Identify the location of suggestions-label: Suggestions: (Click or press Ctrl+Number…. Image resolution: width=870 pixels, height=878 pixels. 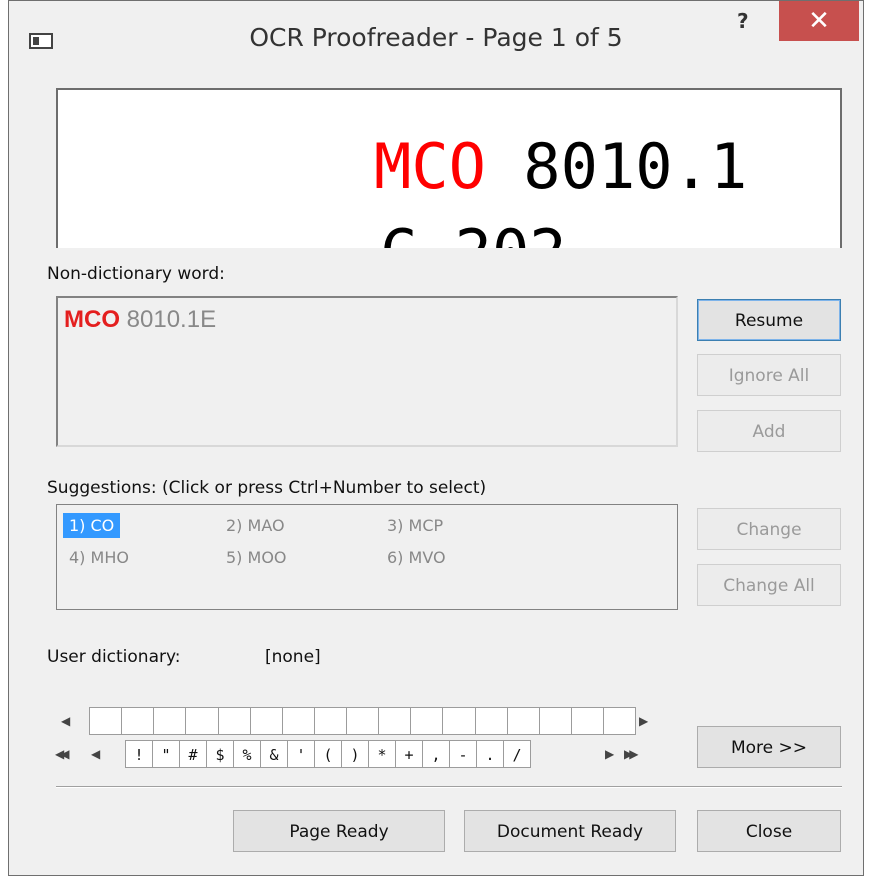
(267, 488).